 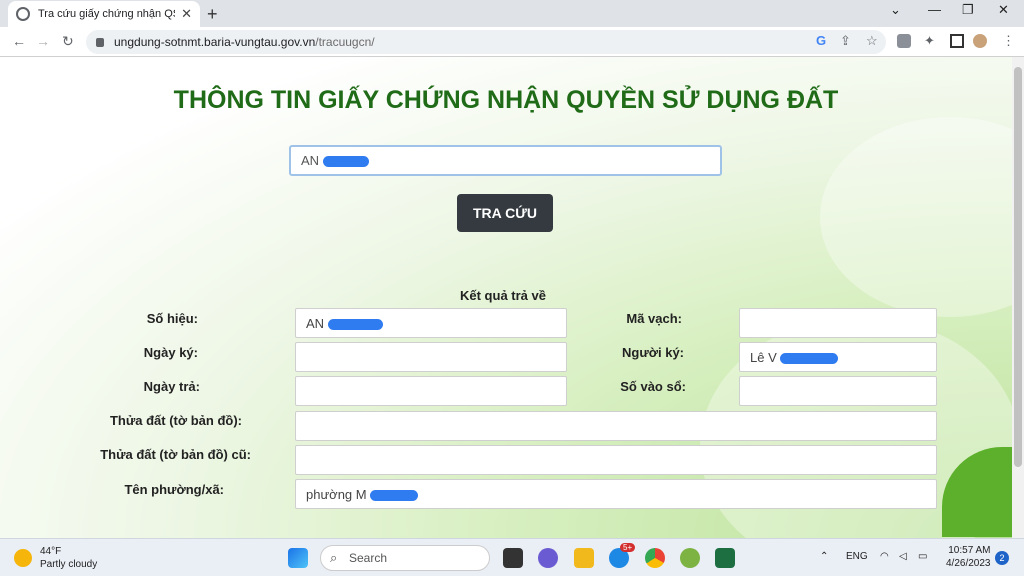 I want to click on profile-avatar, so click(x=980, y=41).